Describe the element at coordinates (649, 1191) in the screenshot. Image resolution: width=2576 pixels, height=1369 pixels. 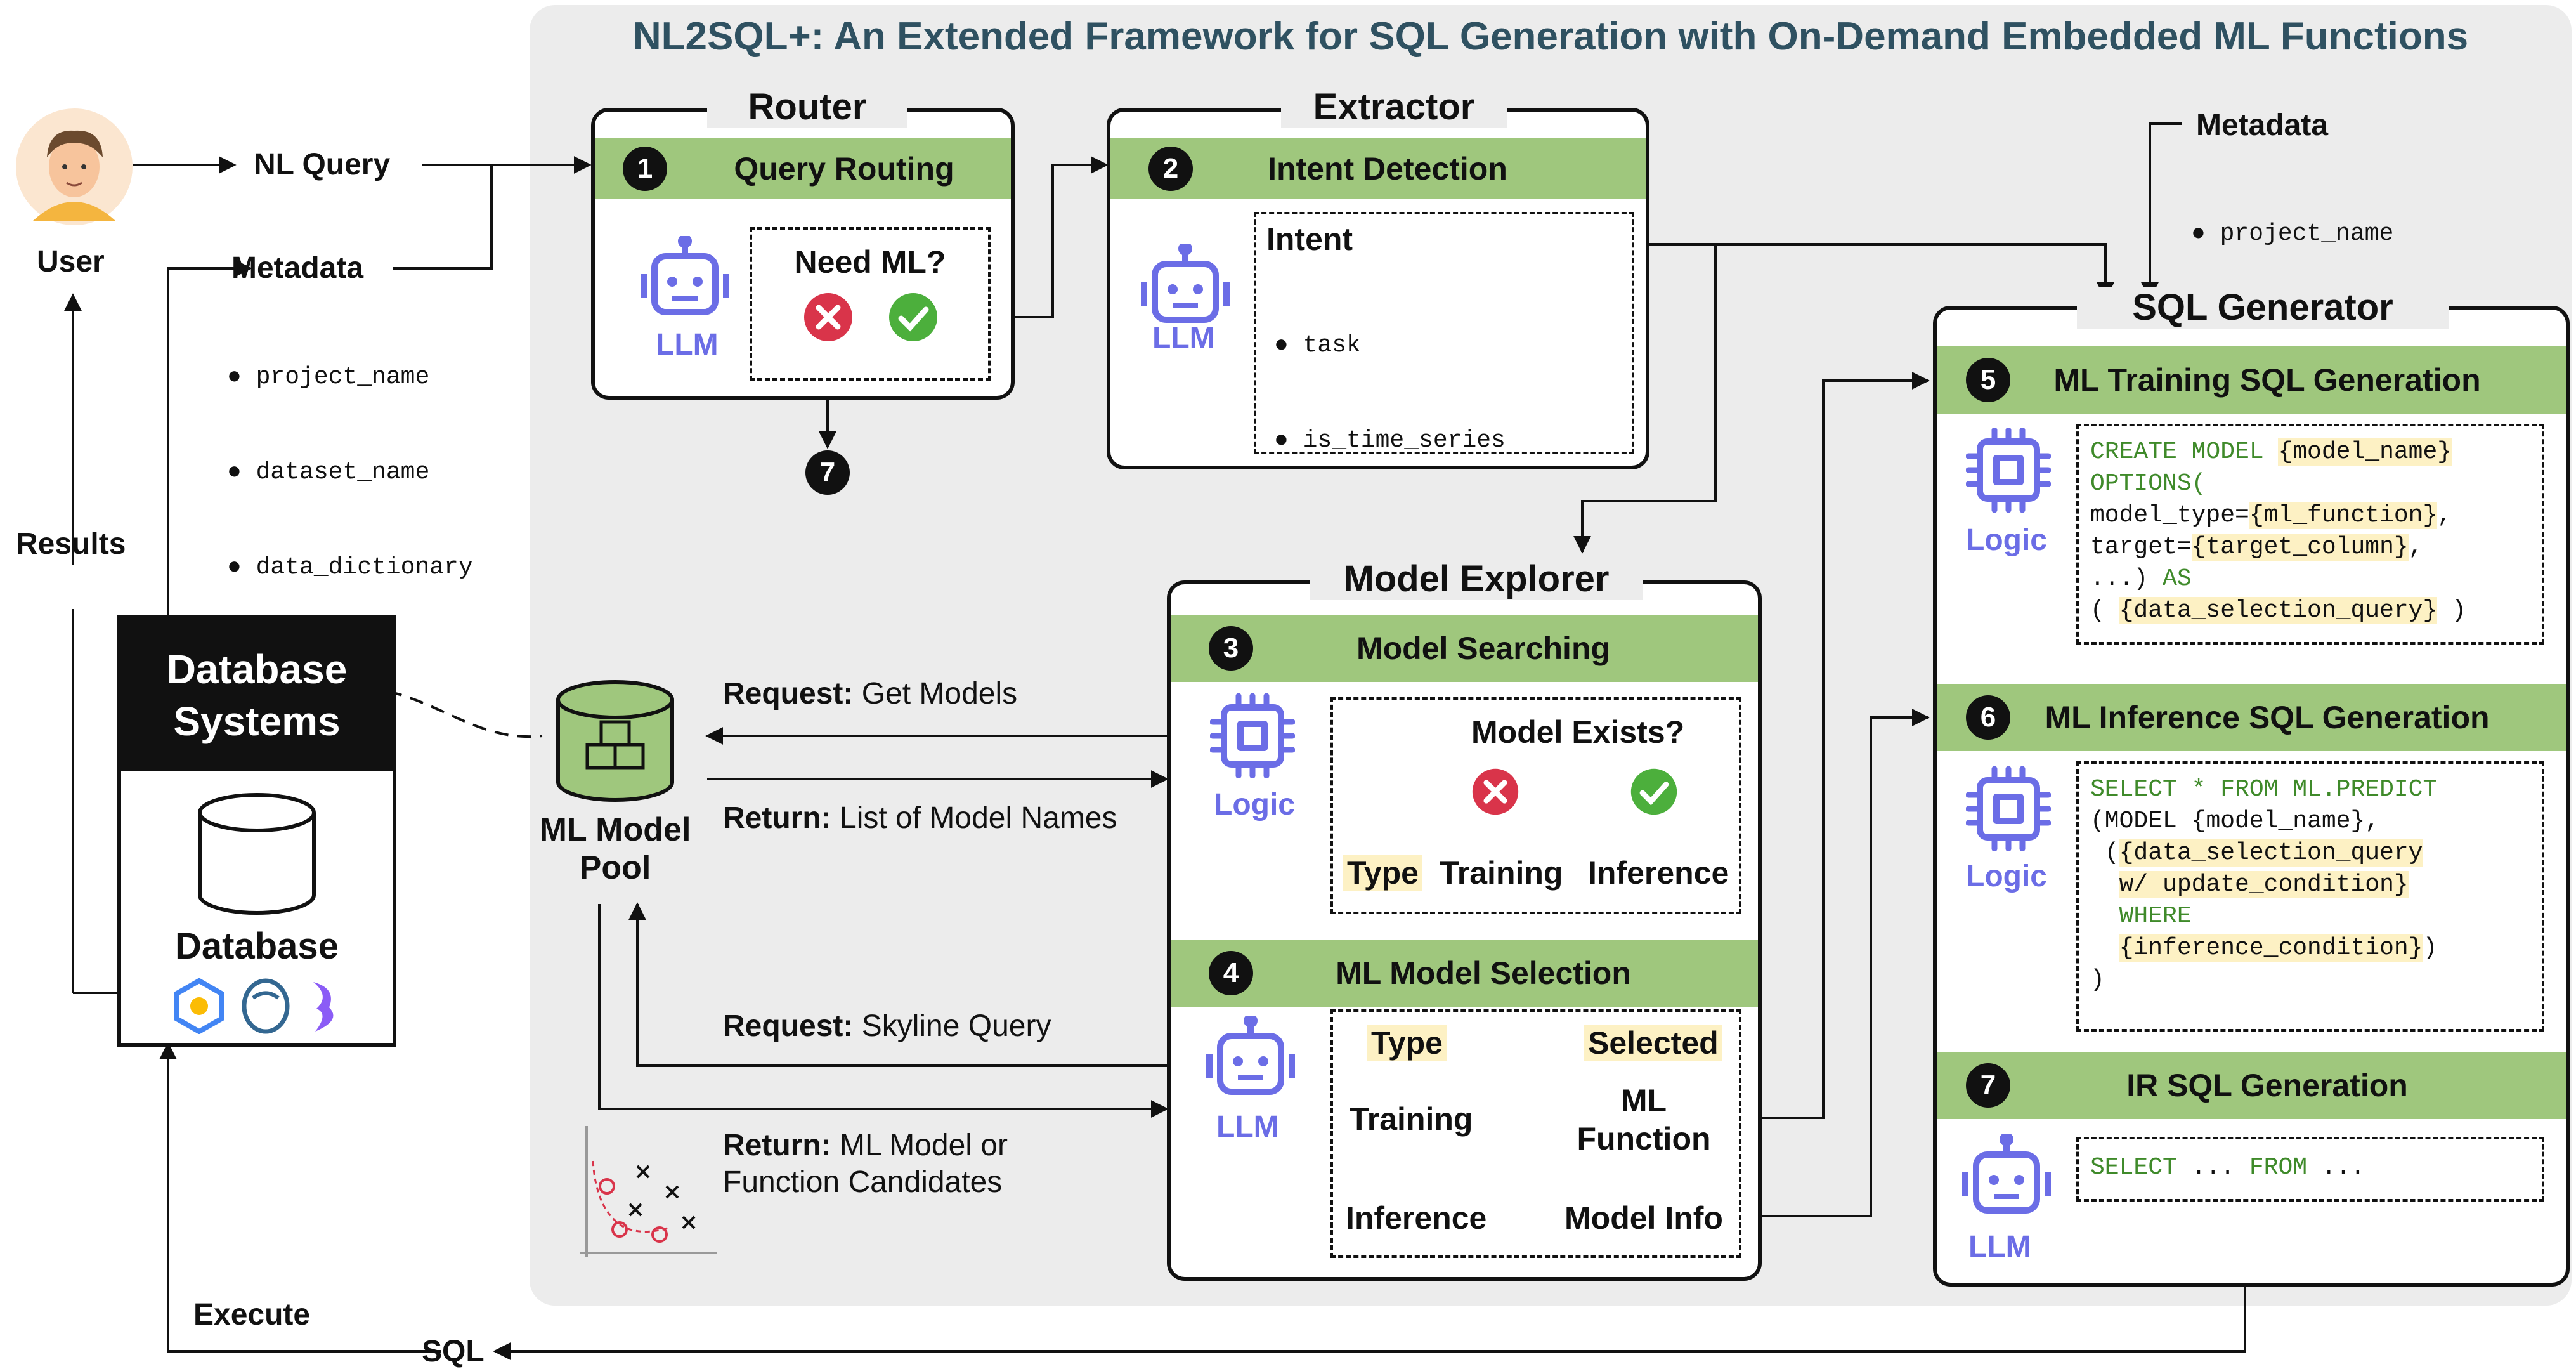
I see `scatter-plot-icon` at that location.